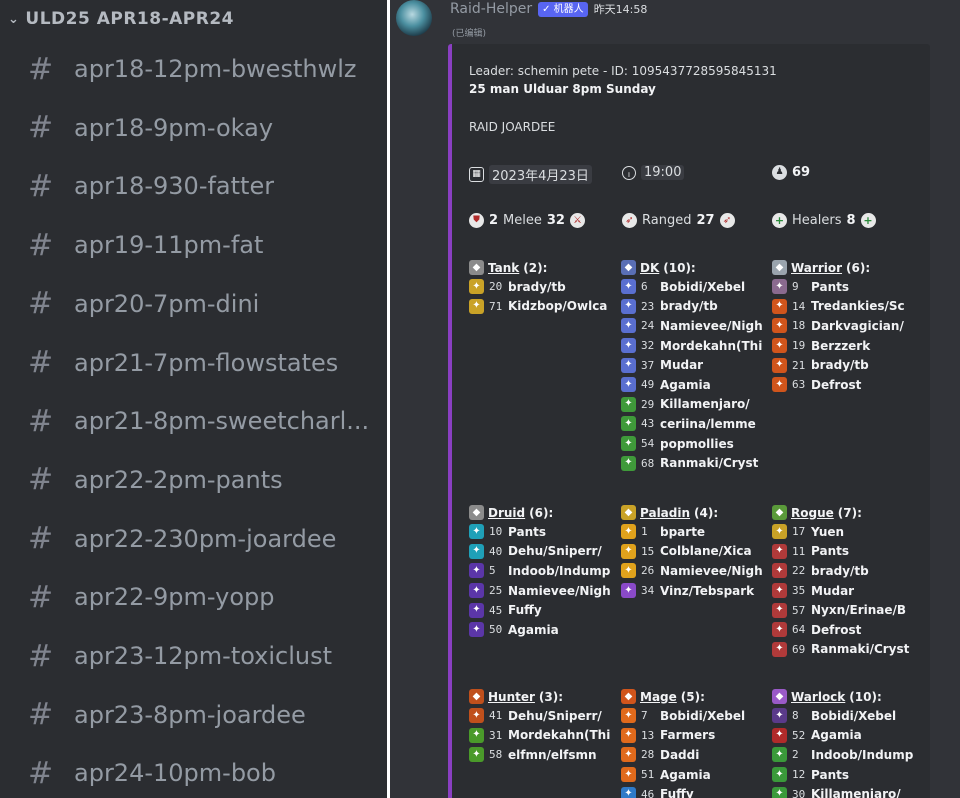 Image resolution: width=960 pixels, height=798 pixels. Describe the element at coordinates (696, 696) in the screenshot. I see `class-header: ◆ Mage (5):` at that location.